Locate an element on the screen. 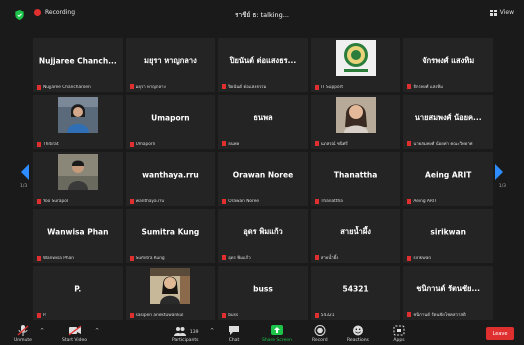  participant-tile: Umaporn Umaporn is located at coordinates (170, 122).